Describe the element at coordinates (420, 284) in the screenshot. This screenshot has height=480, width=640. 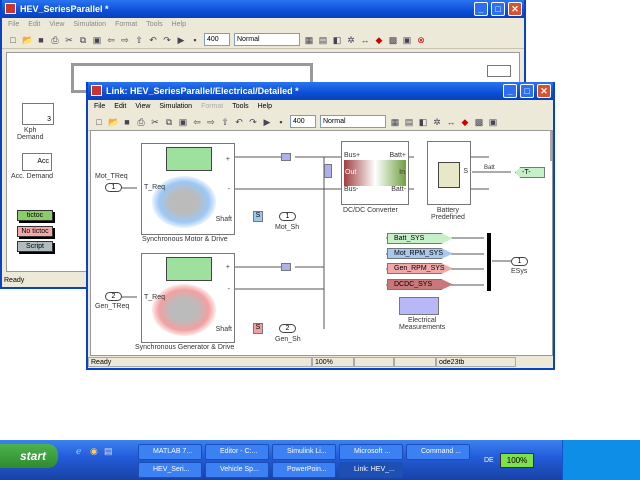
I see `dcdc-sys-tag: DCDC_SYS` at that location.